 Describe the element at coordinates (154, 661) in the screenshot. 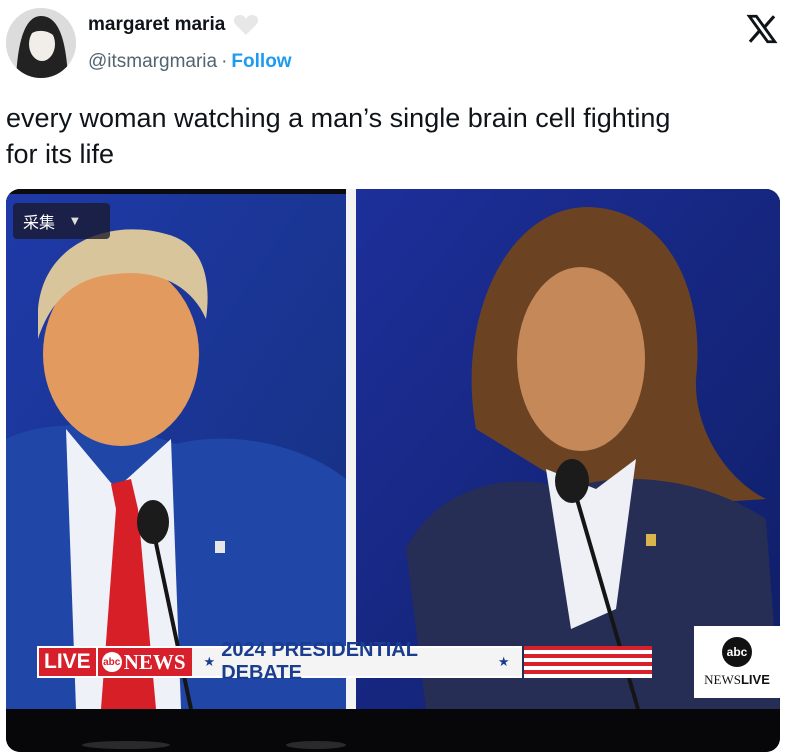

I see `network-label: NEWS` at that location.